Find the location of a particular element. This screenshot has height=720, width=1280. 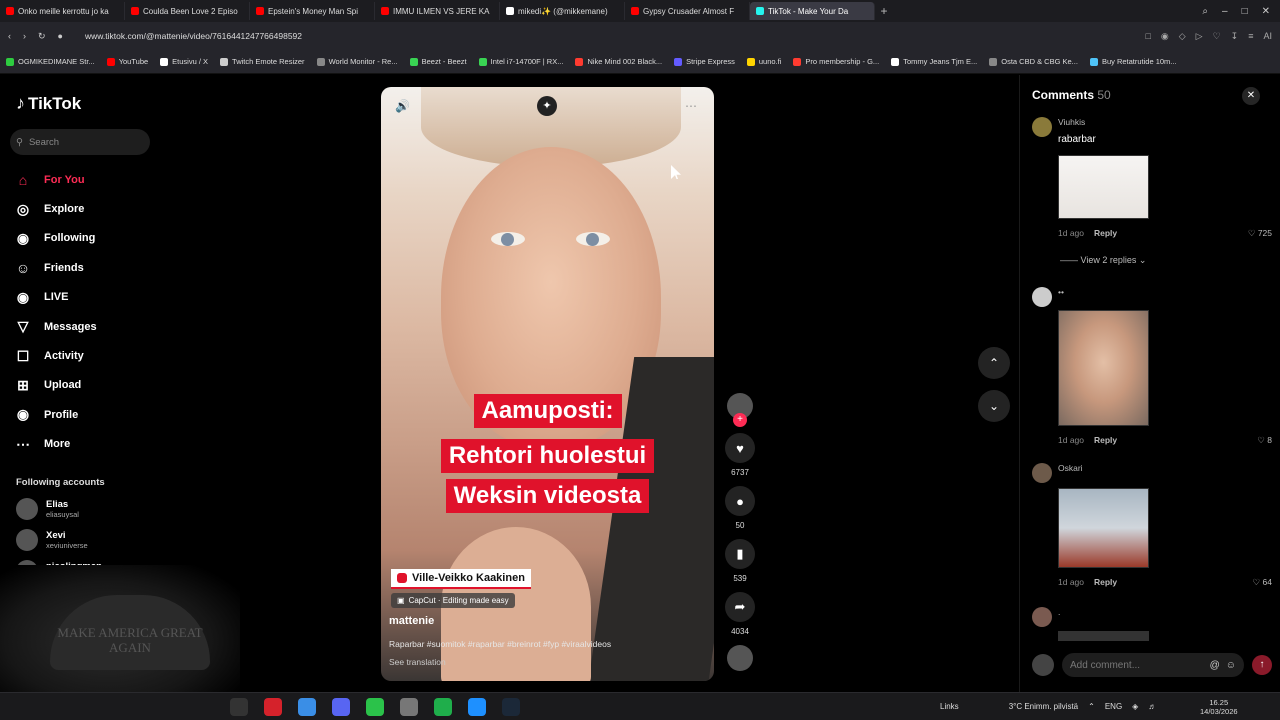

post-comment-button: ↑ is located at coordinates (1262, 665).